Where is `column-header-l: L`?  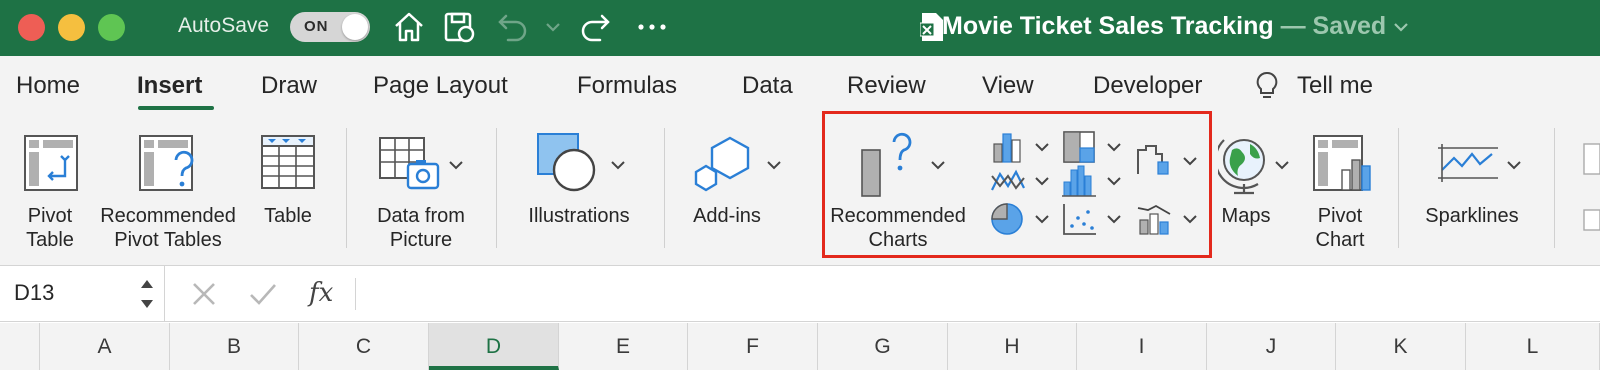 column-header-l: L is located at coordinates (1533, 346).